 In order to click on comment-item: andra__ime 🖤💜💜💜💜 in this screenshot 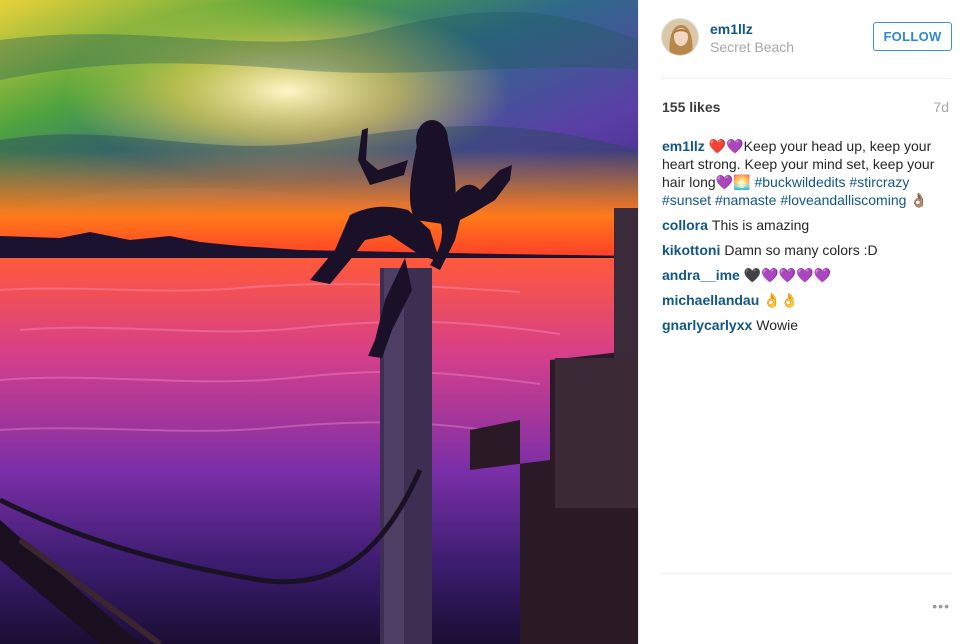, I will do `click(807, 275)`.